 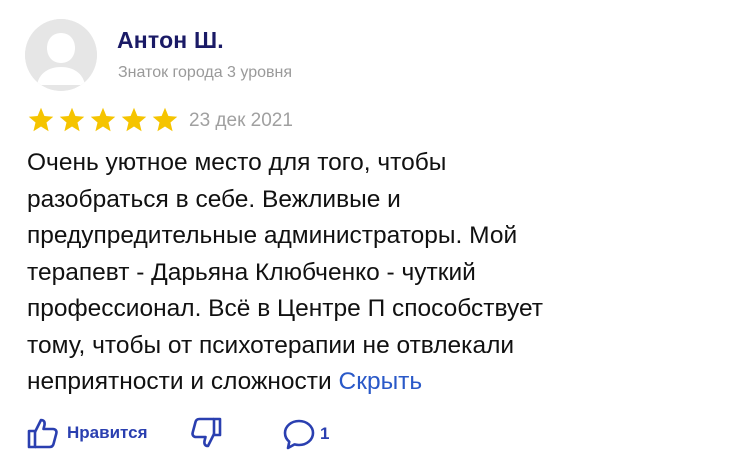 I want to click on review-text-line: терапевт - Дарьяна Клюбченко - чуткий, so click(x=251, y=272).